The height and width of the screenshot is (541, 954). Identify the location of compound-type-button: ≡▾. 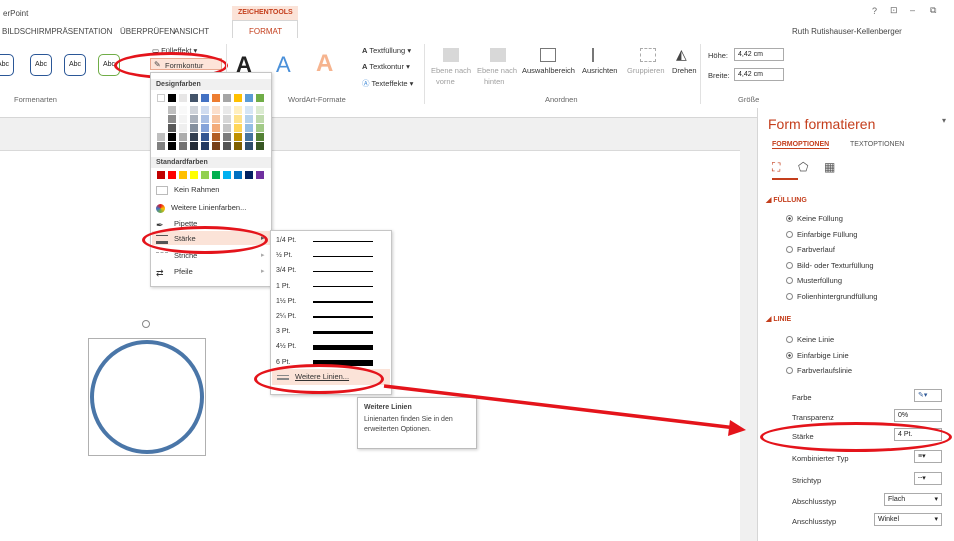
(928, 456).